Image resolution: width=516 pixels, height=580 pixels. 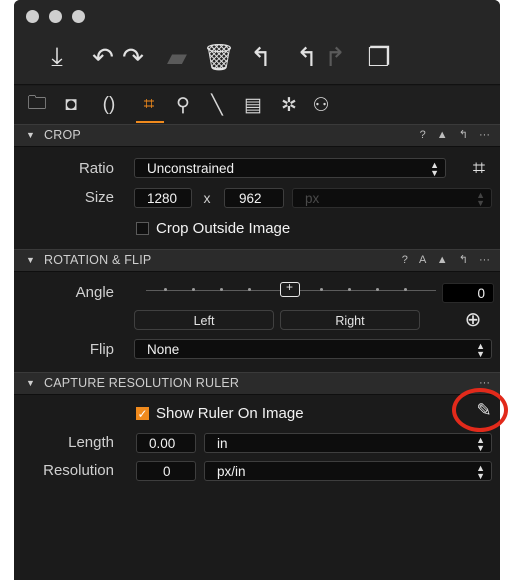 I want to click on resolution-unit-value: px/in, so click(x=231, y=471).